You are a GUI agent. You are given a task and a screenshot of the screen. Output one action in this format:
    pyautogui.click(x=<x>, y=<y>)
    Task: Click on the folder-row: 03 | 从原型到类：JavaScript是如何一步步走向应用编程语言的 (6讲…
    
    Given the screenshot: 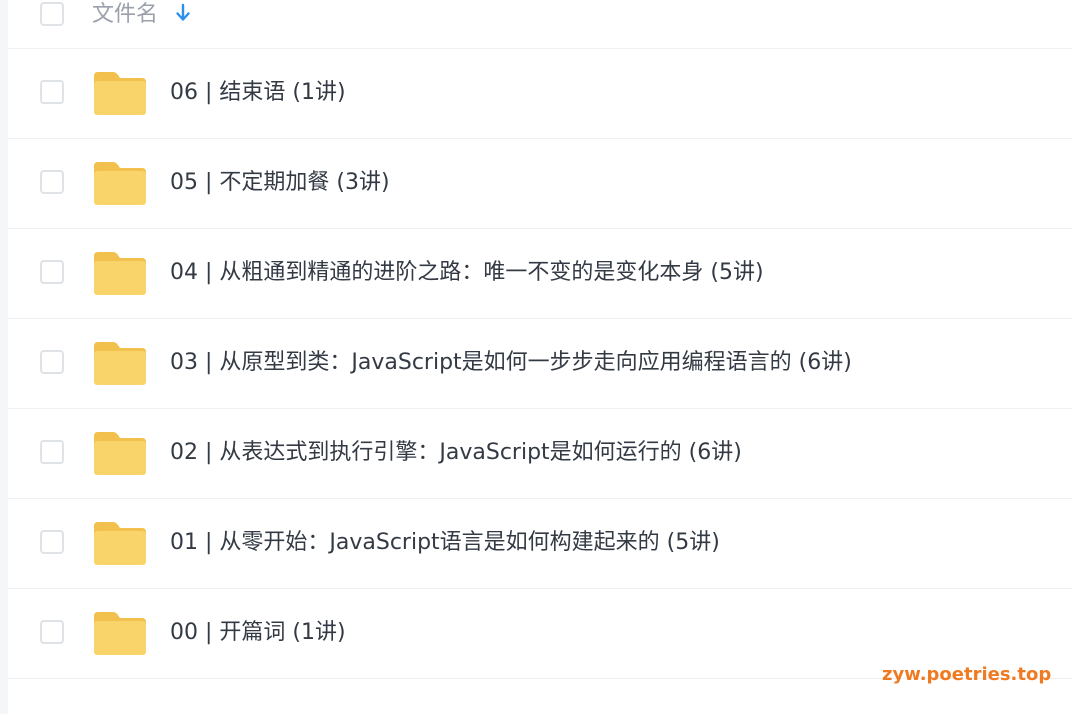 What is the action you would take?
    pyautogui.click(x=540, y=363)
    